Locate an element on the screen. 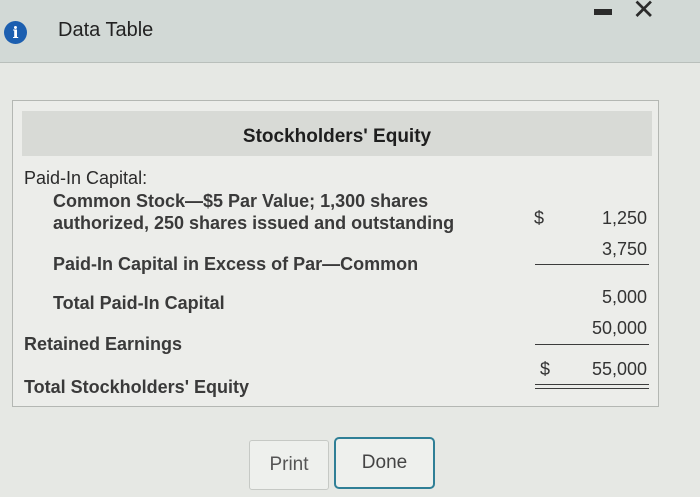 The image size is (700, 497). retained-earnings-value: 50,000 is located at coordinates (619, 328).